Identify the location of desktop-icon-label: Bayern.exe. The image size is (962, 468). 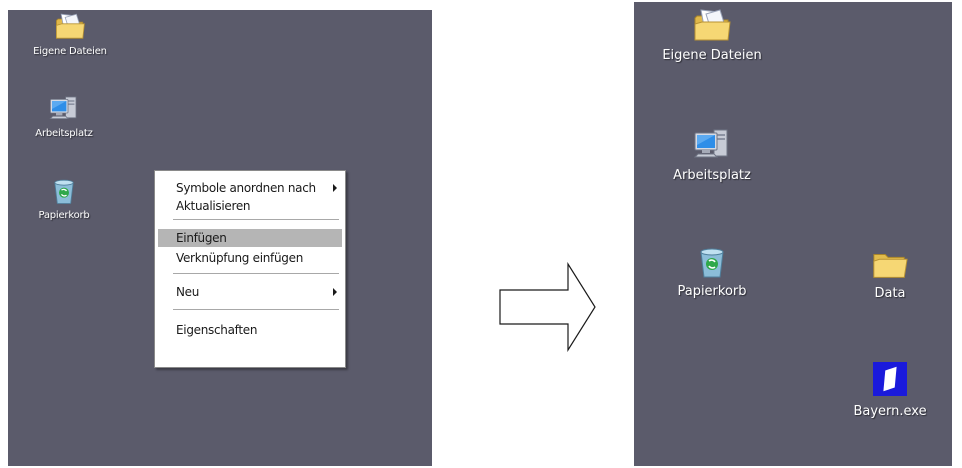
(890, 411).